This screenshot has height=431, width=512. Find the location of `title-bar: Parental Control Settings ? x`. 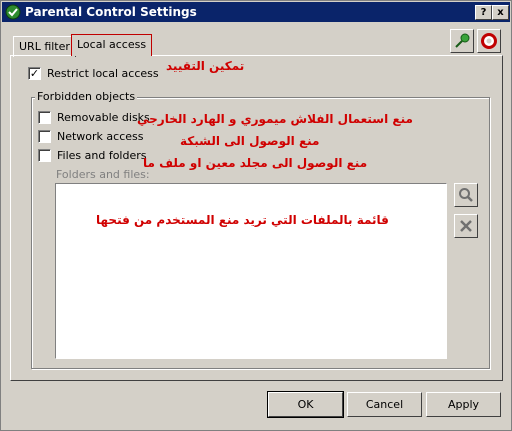

title-bar: Parental Control Settings ? x is located at coordinates (256, 12).